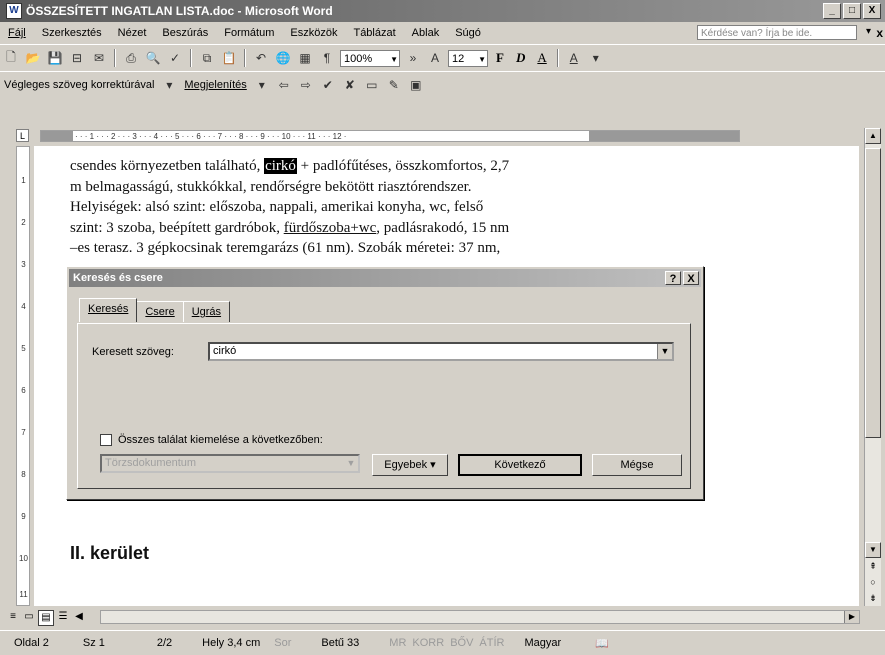 This screenshot has width=885, height=655. Describe the element at coordinates (873, 598) in the screenshot. I see `next-page-icon: ⇟` at that location.